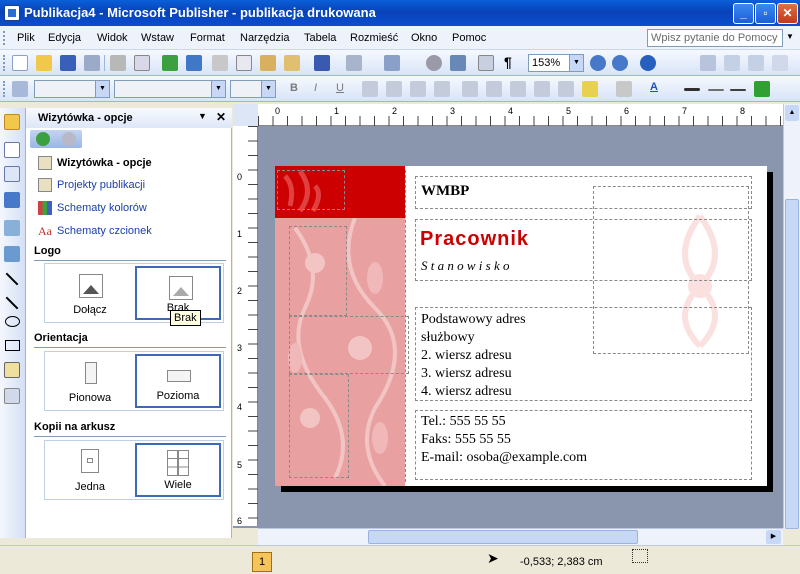 This screenshot has width=800, height=574. What do you see at coordinates (20, 63) in the screenshot?
I see `new-icon` at bounding box center [20, 63].